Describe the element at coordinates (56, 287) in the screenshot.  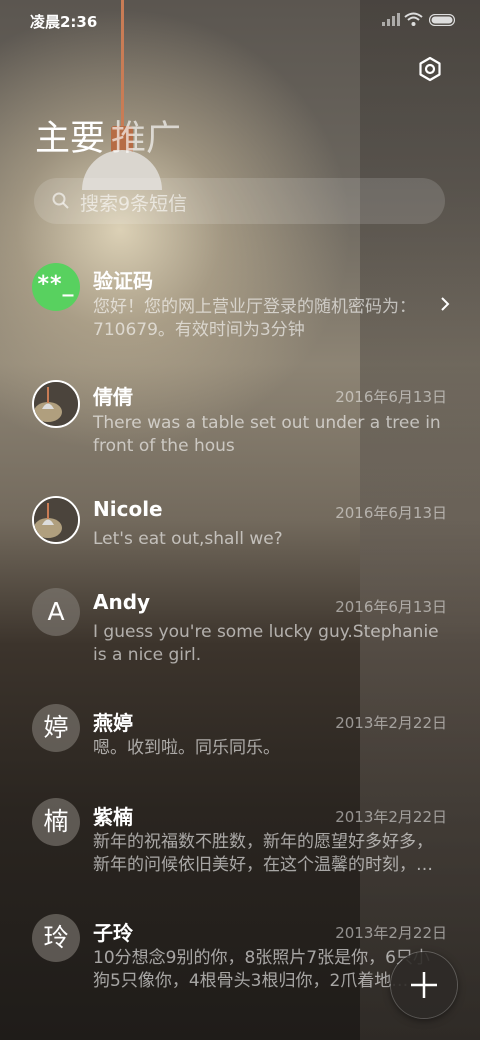
I see `avatar: **_` at that location.